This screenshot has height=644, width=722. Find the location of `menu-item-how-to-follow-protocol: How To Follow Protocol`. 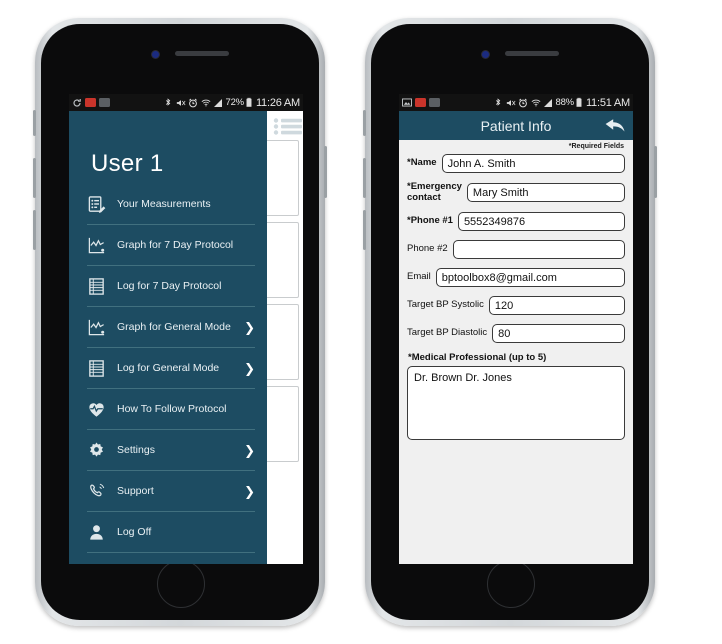

menu-item-how-to-follow-protocol: How To Follow Protocol is located at coordinates (171, 408).